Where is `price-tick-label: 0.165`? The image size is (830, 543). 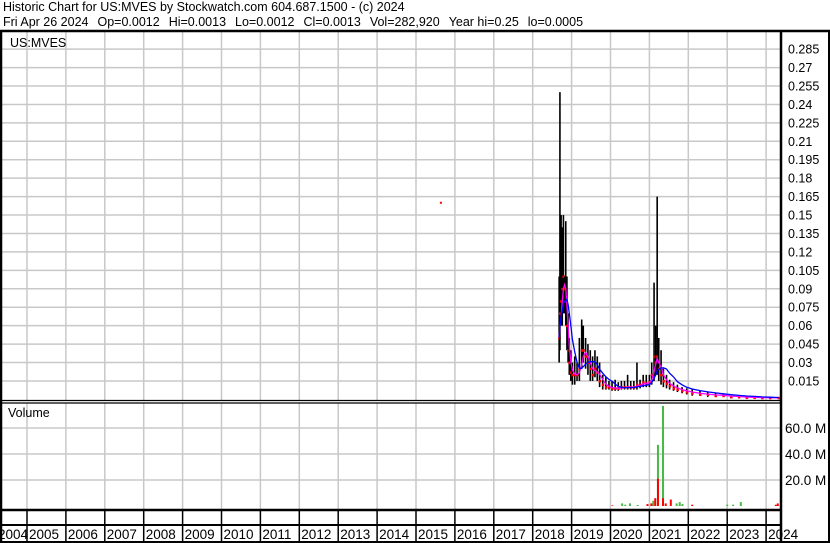
price-tick-label: 0.165 is located at coordinates (803, 197).